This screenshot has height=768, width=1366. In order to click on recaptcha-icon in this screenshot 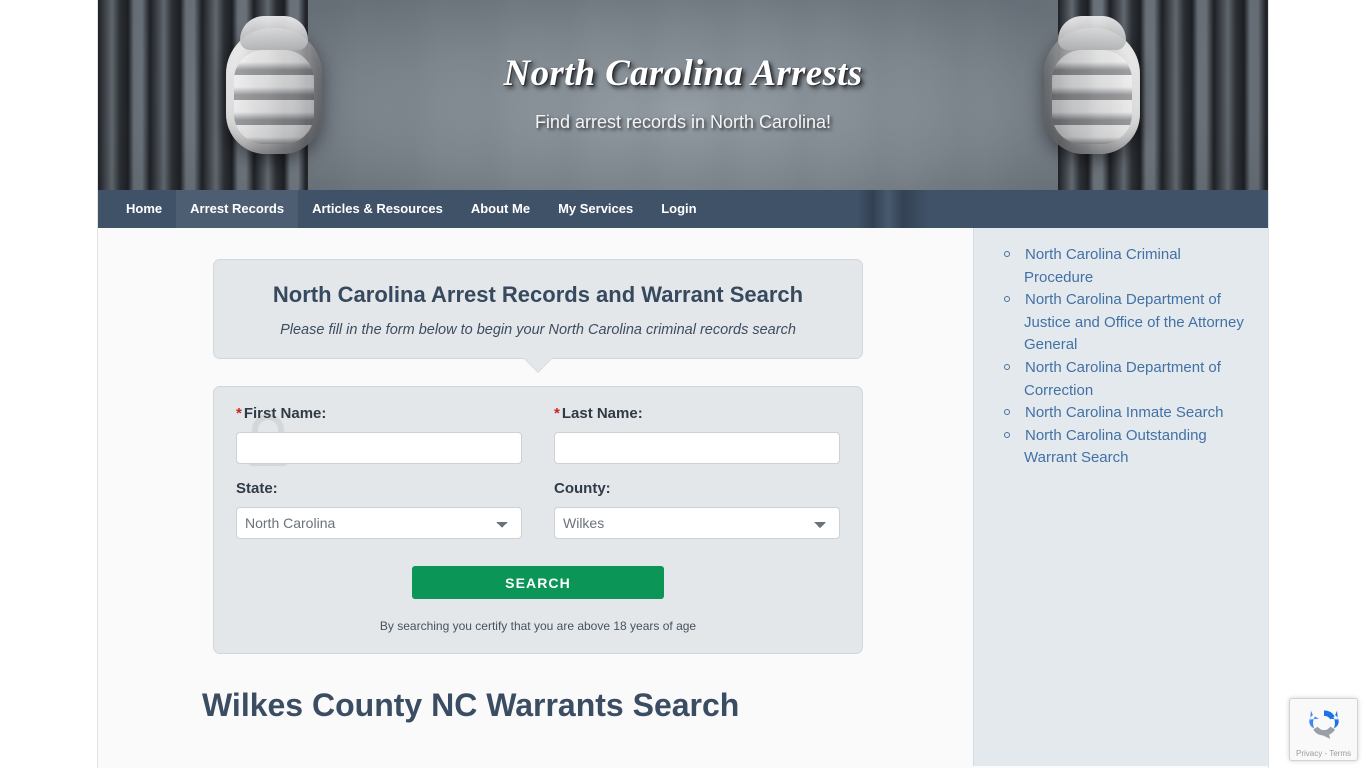, I will do `click(1323, 724)`.